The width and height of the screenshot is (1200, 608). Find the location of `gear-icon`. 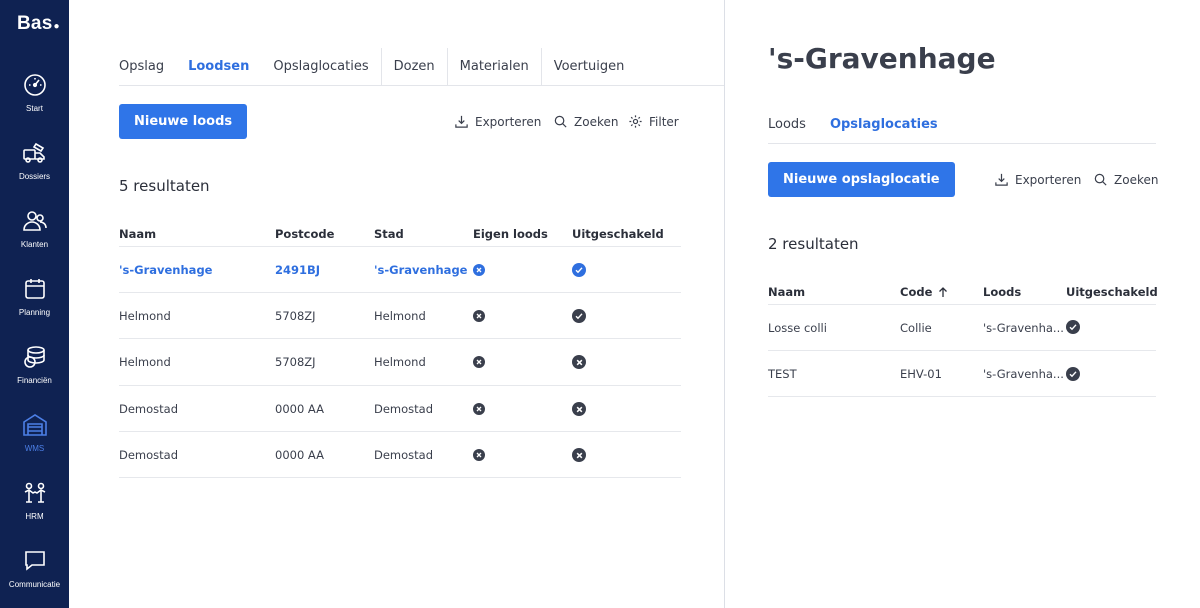

gear-icon is located at coordinates (635, 121).